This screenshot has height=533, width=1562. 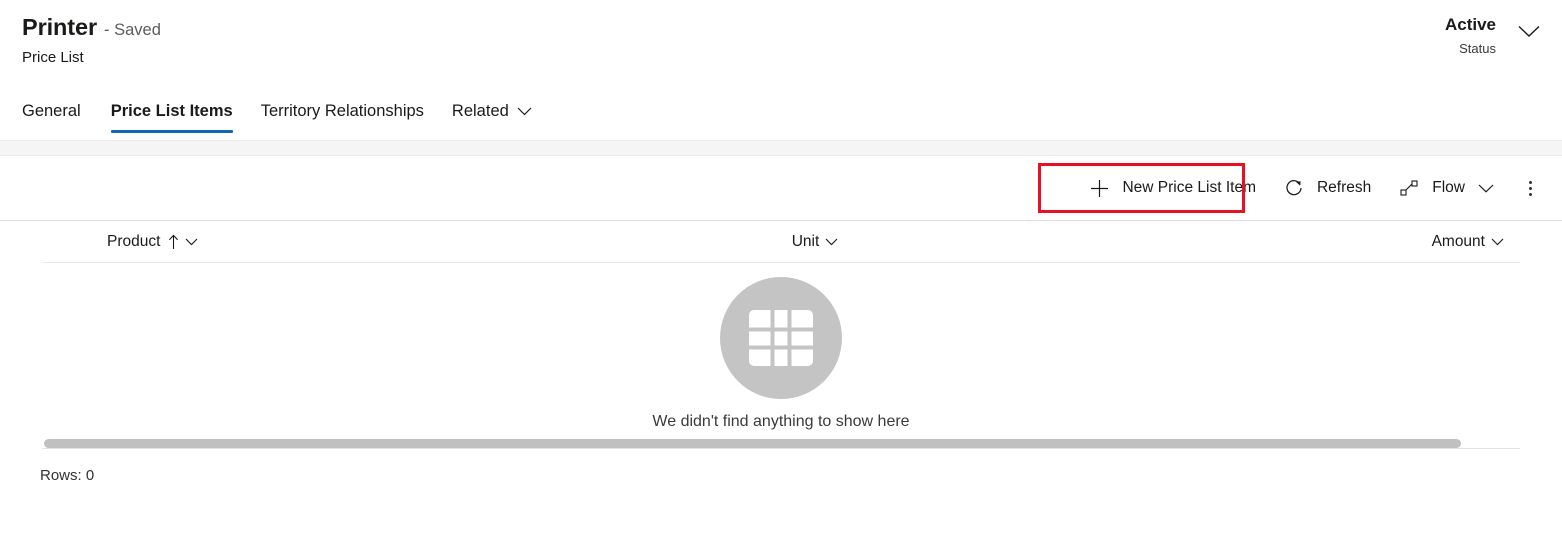 What do you see at coordinates (1294, 188) in the screenshot?
I see `refresh-circular-arrow-icon` at bounding box center [1294, 188].